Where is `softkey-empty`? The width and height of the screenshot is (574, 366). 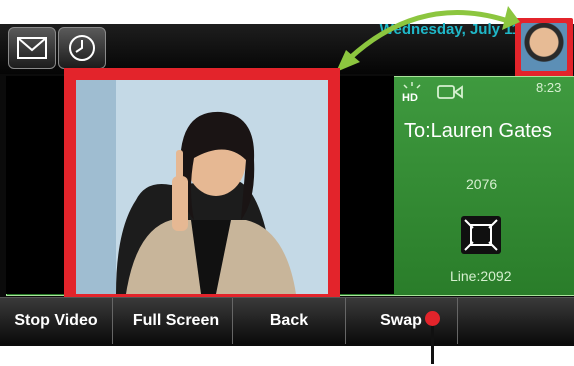 softkey-empty is located at coordinates (514, 321).